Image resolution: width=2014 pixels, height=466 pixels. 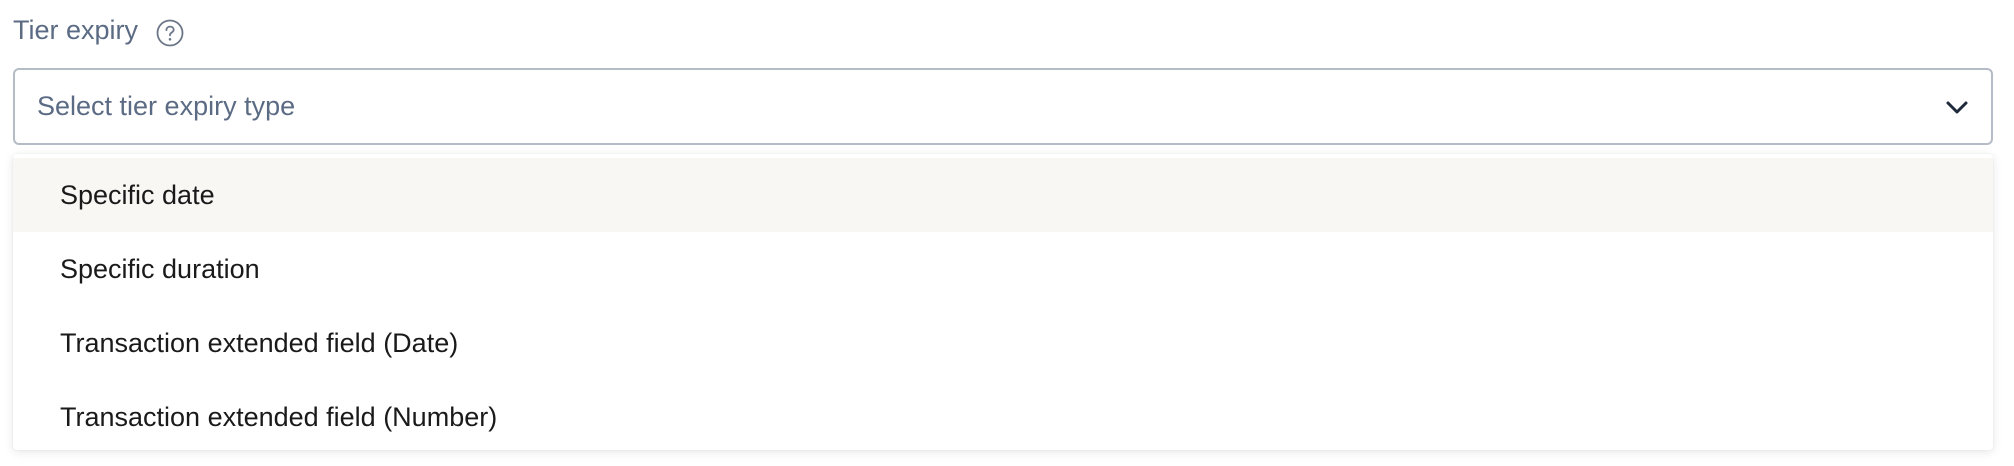 I want to click on chevron-down-icon, so click(x=1957, y=107).